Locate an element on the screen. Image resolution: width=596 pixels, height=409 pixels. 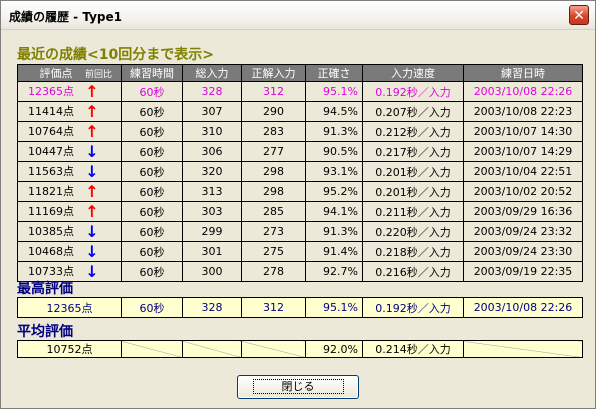
speed-cell: 0.192秒／入力 is located at coordinates (413, 91).